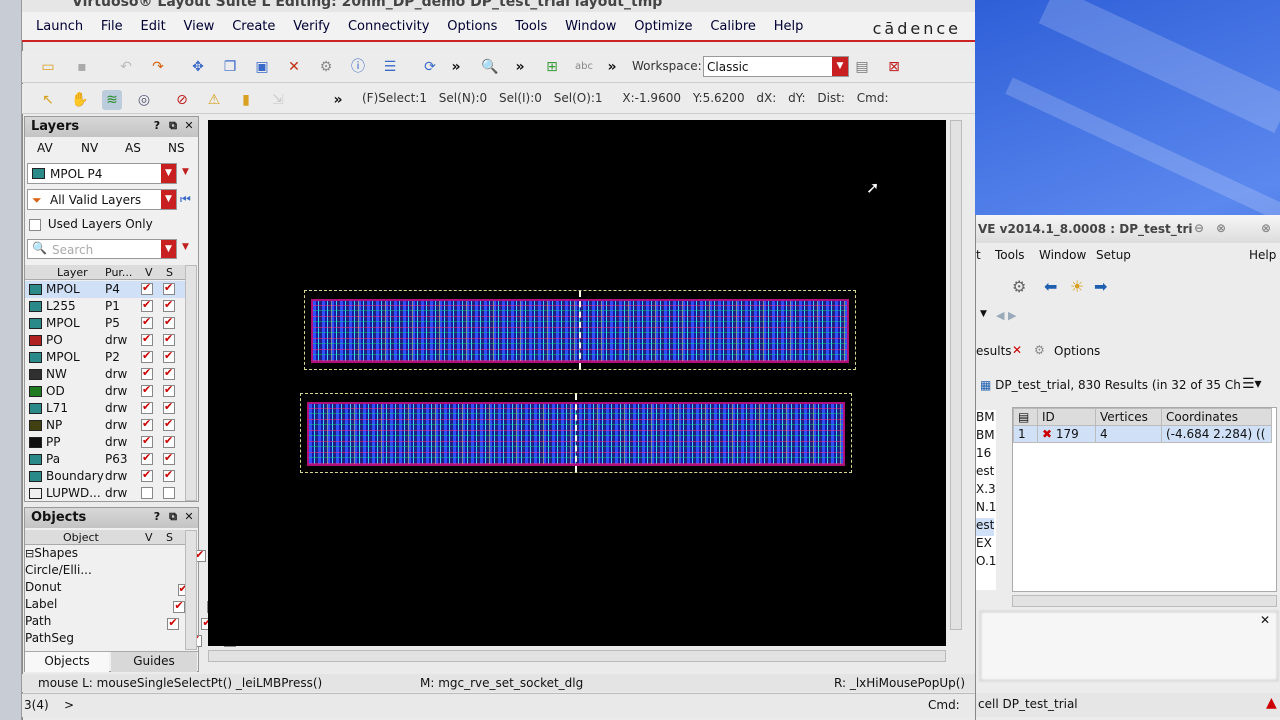  What do you see at coordinates (185, 199) in the screenshot?
I see `back-icon: ⏮` at bounding box center [185, 199].